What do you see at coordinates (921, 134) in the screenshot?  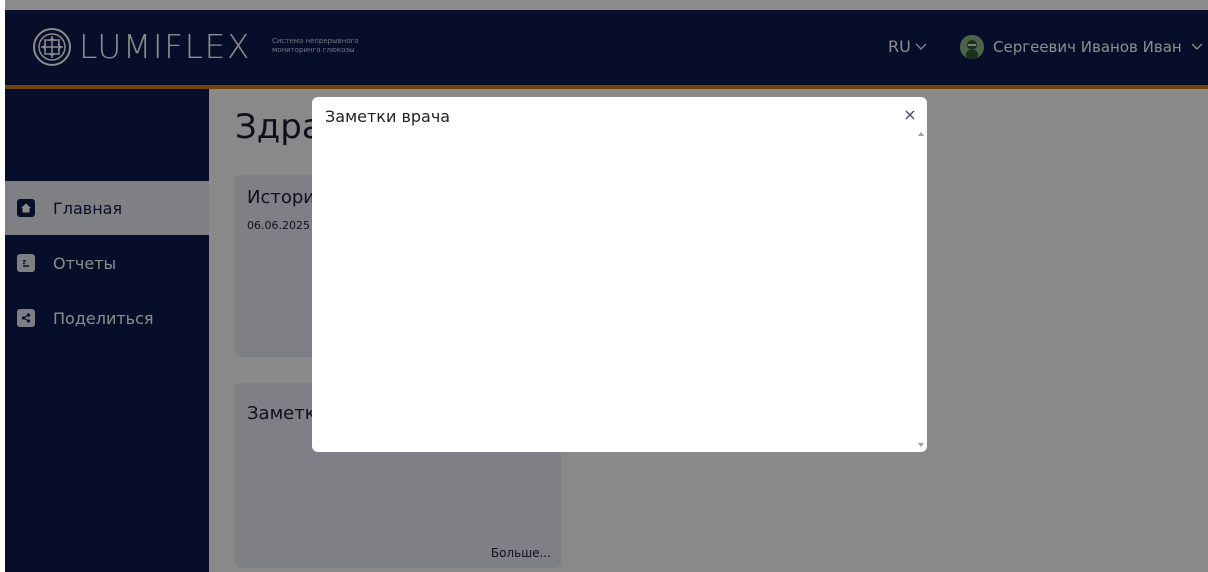 I see `scroll-up-arrow-icon` at bounding box center [921, 134].